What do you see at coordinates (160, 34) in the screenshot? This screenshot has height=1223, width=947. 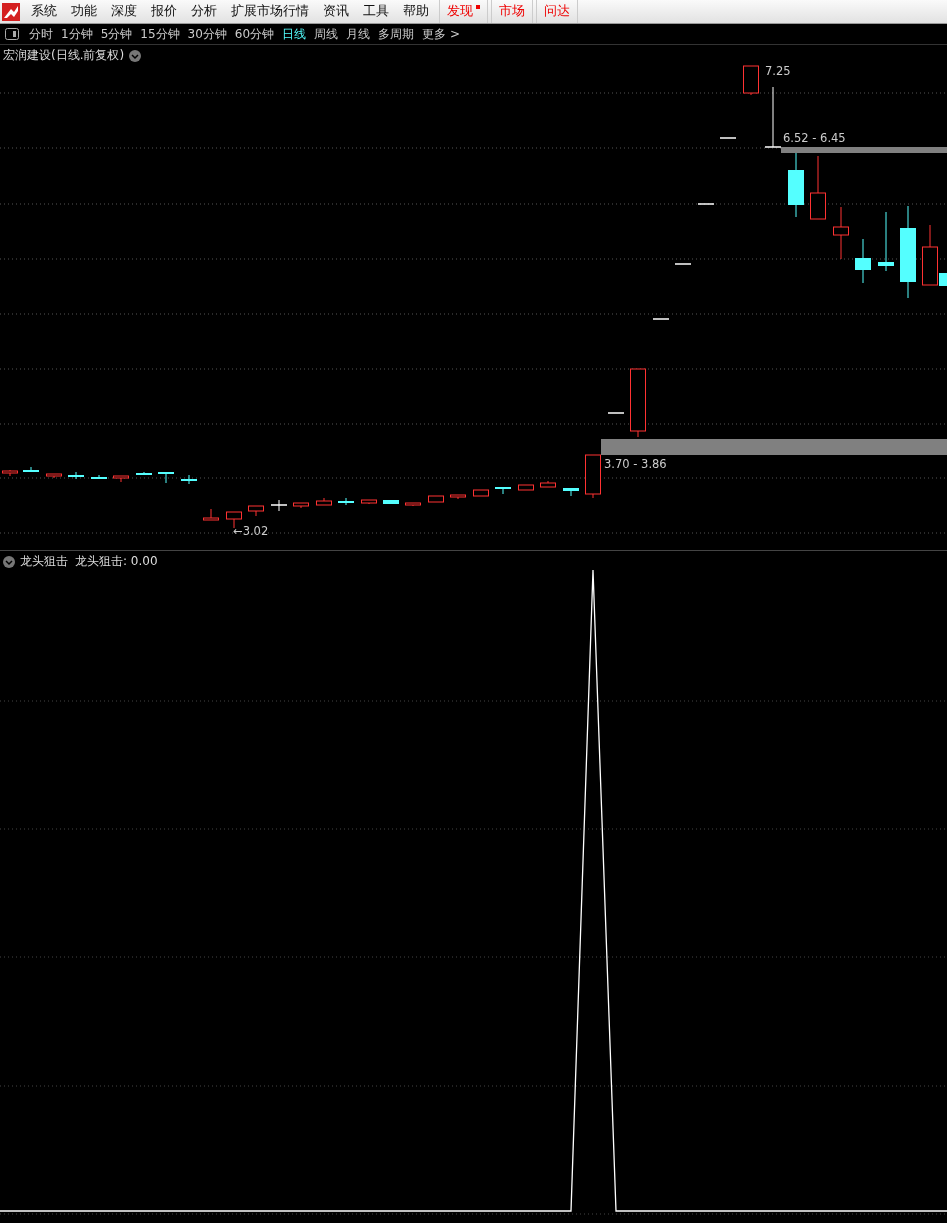 I see `period-tab: 15分钟` at bounding box center [160, 34].